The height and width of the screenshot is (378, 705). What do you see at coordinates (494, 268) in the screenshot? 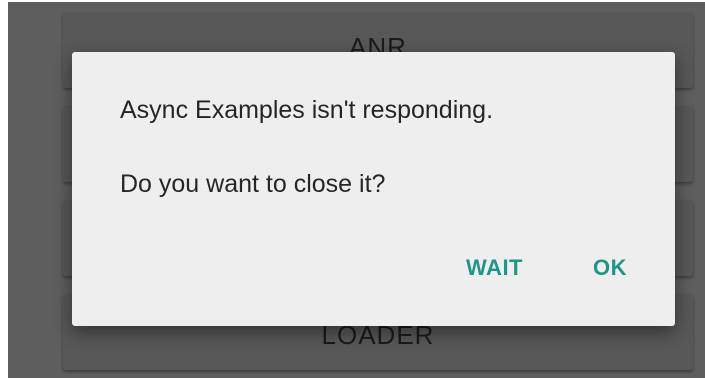
I see `wait-button: WAIT` at bounding box center [494, 268].